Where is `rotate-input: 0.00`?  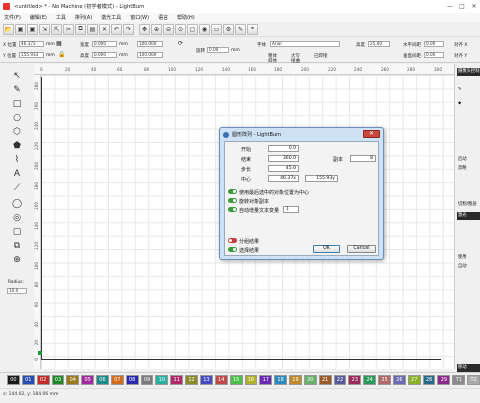 rotate-input: 0.00 is located at coordinates (218, 50).